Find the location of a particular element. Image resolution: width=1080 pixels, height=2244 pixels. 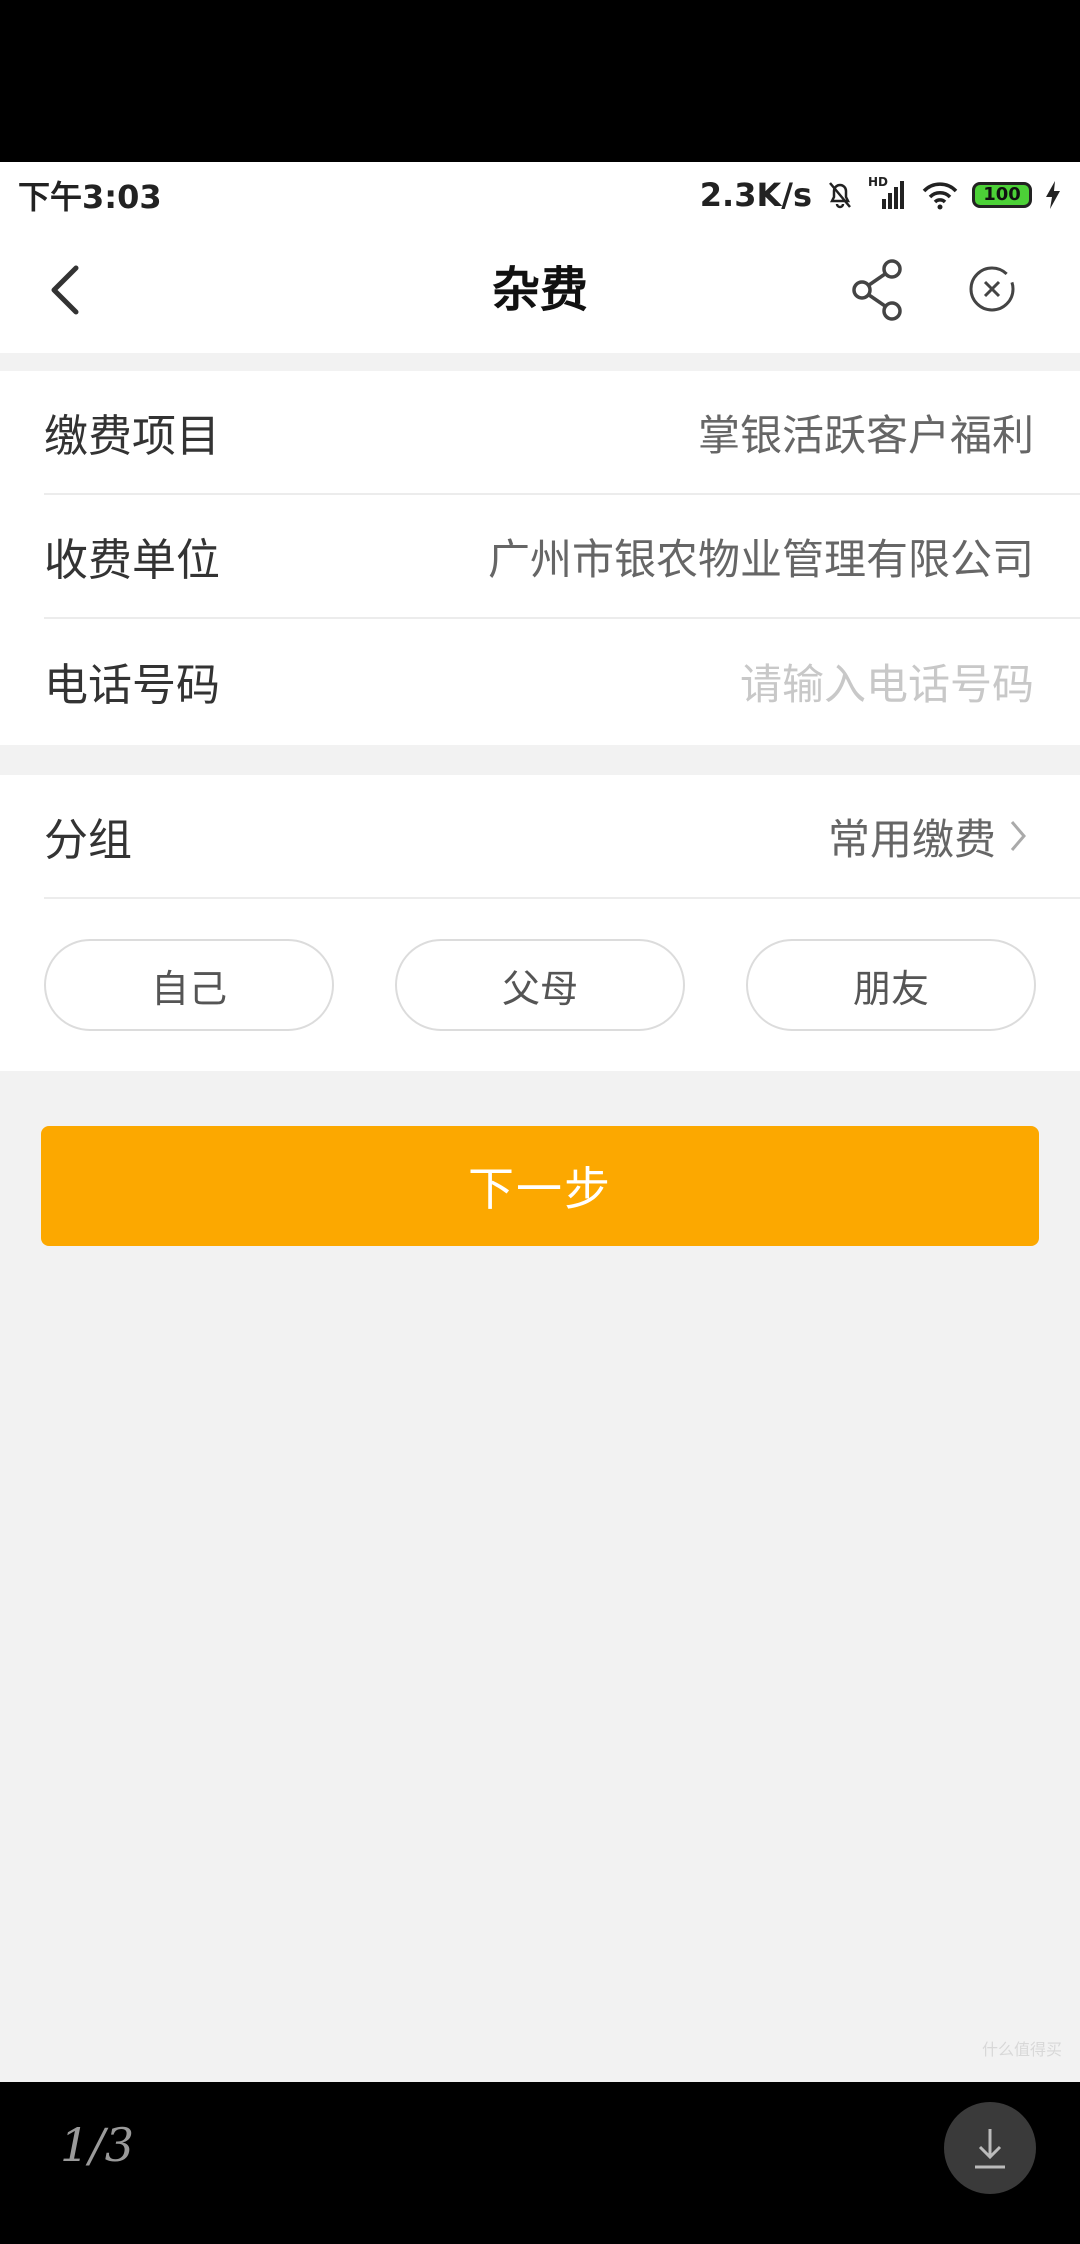

status-time: 下午3:03 is located at coordinates (90, 196).